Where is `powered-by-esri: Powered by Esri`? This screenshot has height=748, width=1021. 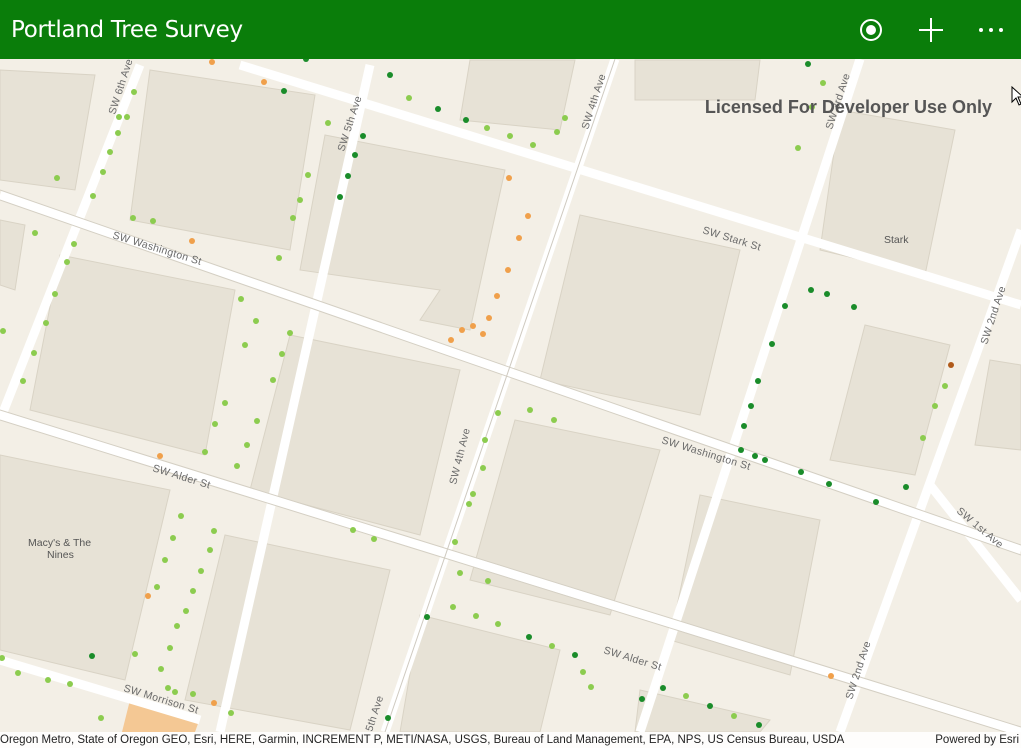
powered-by-esri: Powered by Esri is located at coordinates (977, 740).